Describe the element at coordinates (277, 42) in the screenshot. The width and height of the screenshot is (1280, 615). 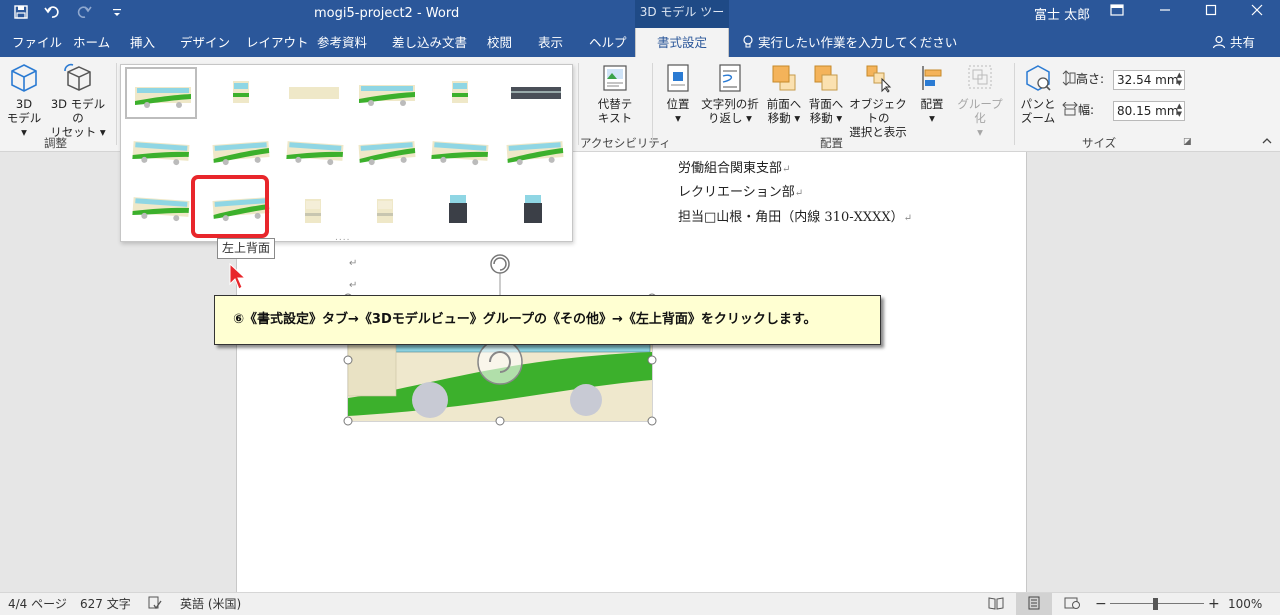
I see `tab-layout: レイアウト` at that location.